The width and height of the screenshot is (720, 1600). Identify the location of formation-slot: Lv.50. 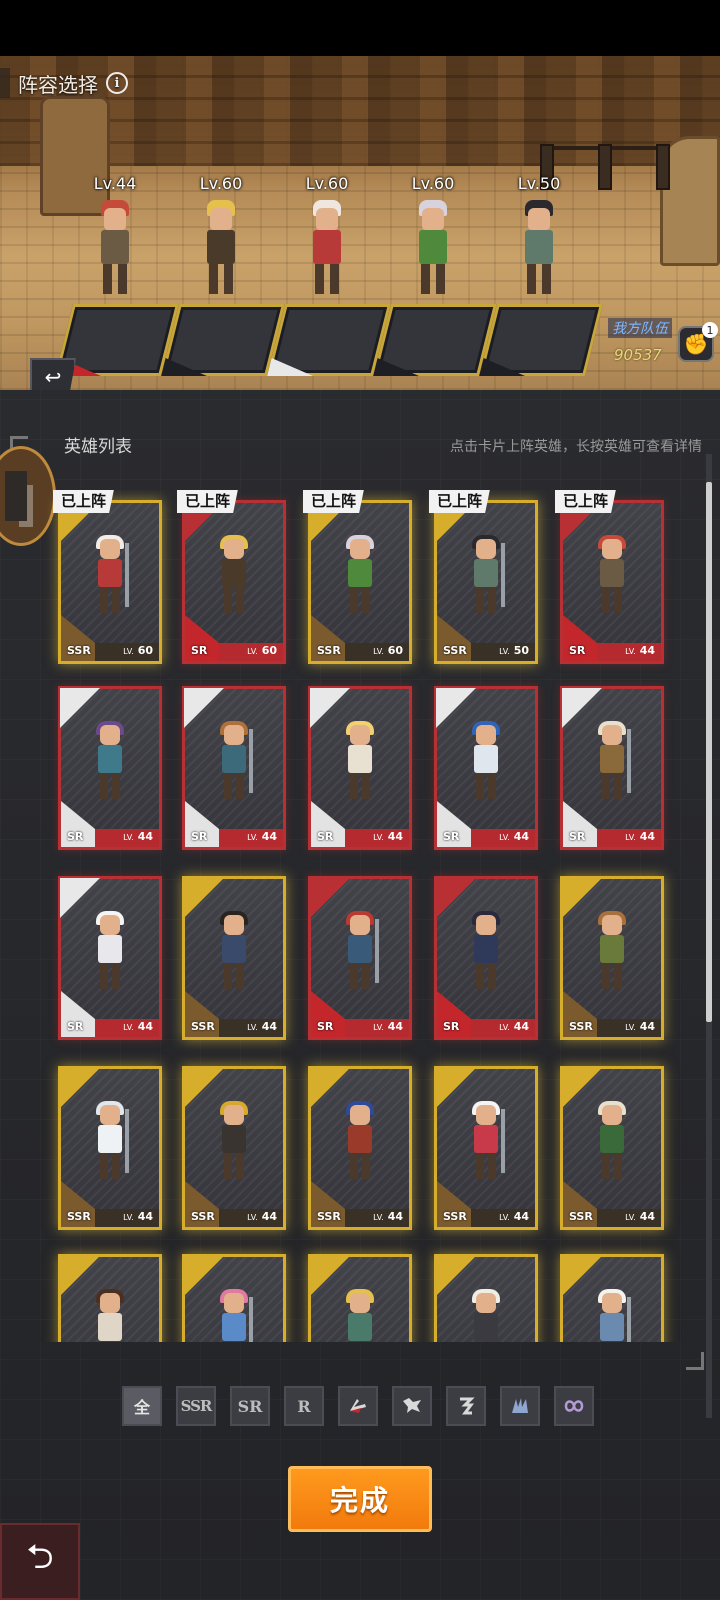
(541, 275).